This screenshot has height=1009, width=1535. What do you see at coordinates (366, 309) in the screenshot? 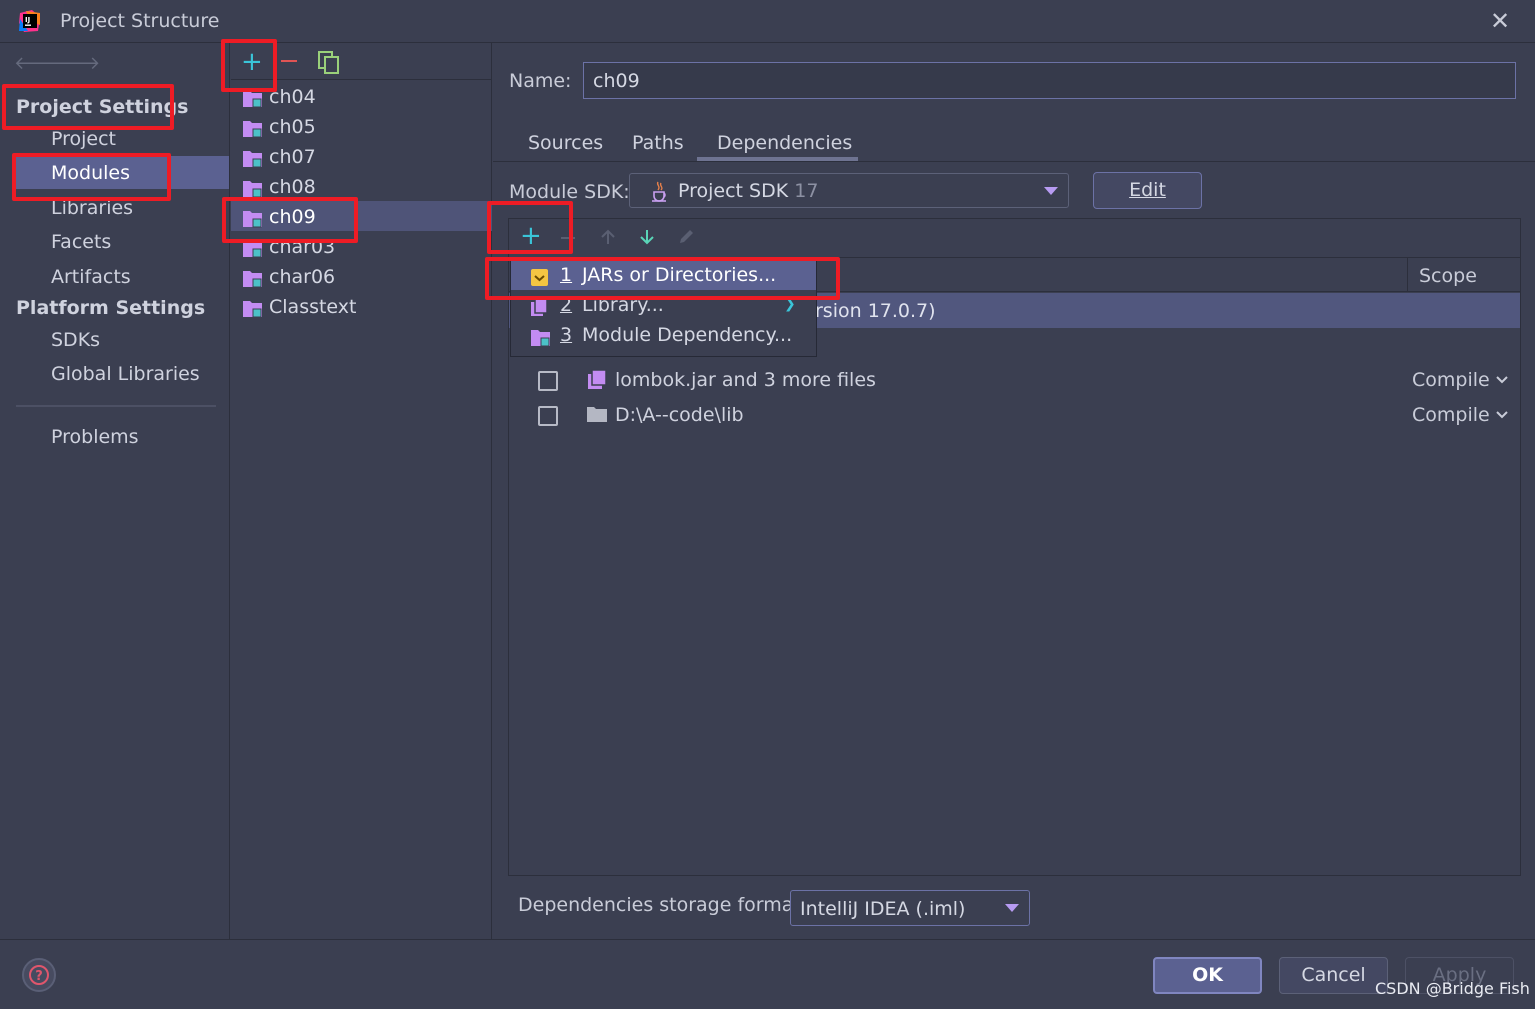
I see `module-list-item: Classtext` at bounding box center [366, 309].